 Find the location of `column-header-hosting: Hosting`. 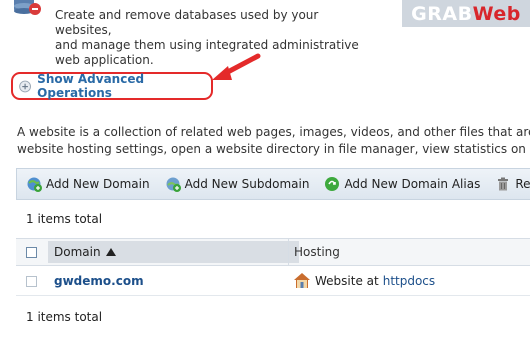

column-header-hosting: Hosting is located at coordinates (317, 252).